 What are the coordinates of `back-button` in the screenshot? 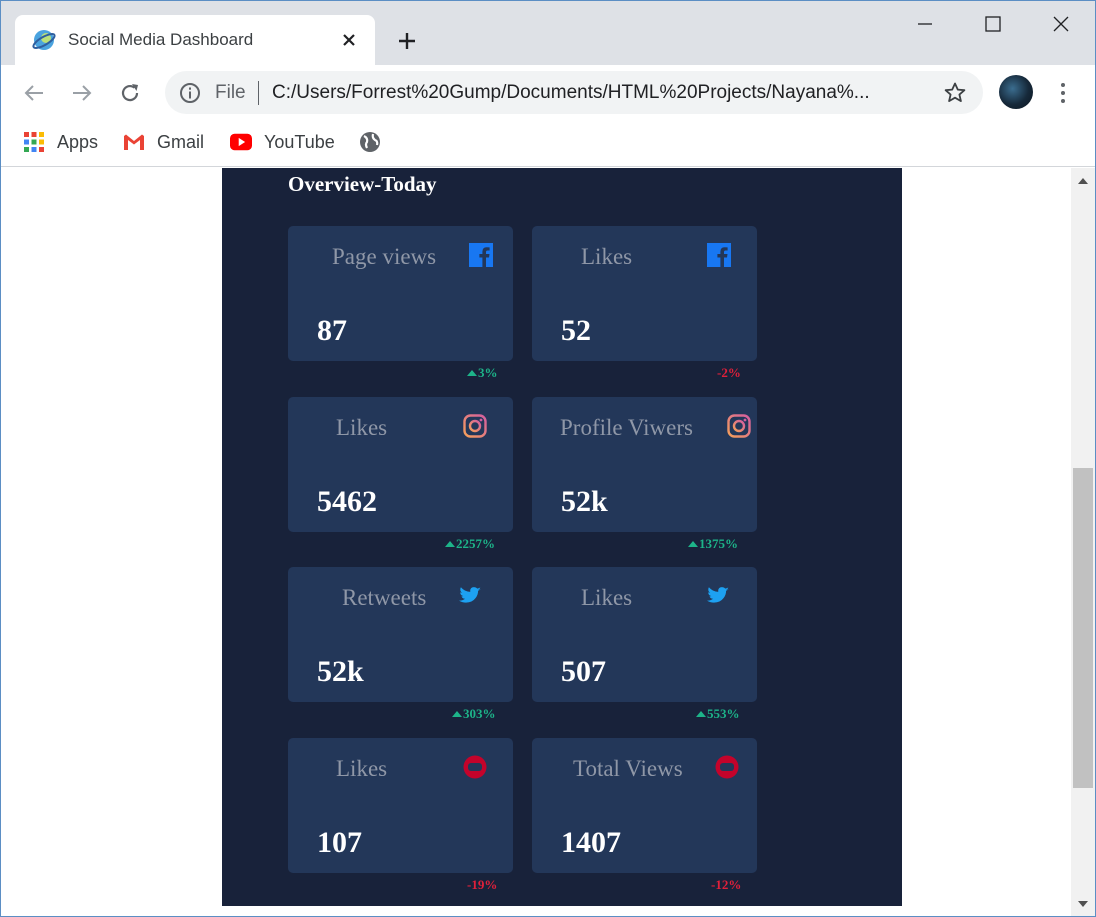 It's located at (34, 93).